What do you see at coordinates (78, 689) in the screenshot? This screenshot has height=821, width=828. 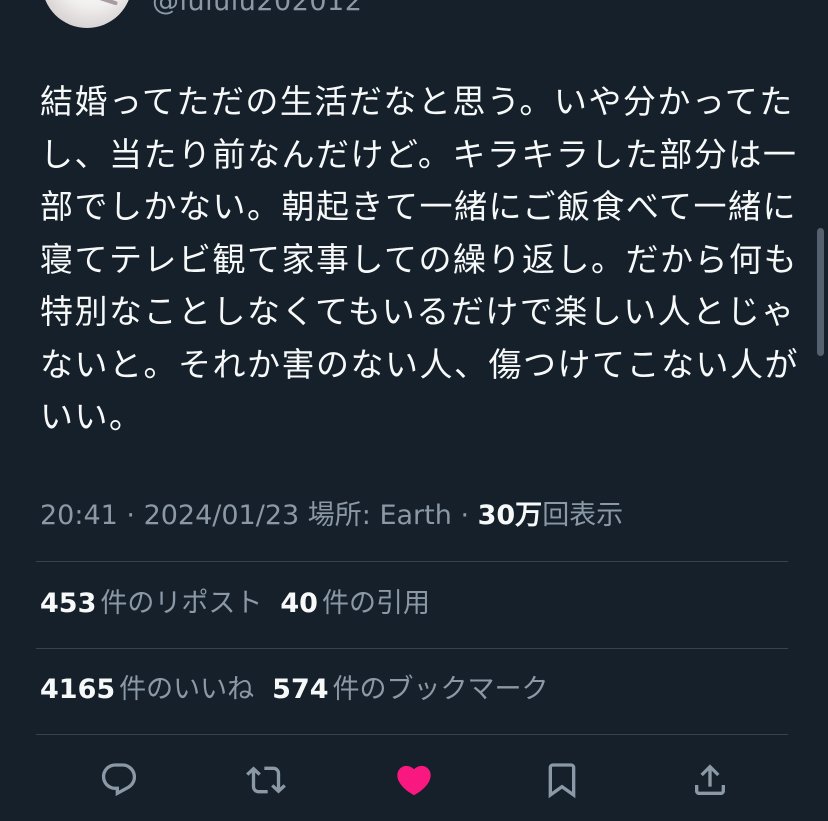 I see `likes-count: 4165` at bounding box center [78, 689].